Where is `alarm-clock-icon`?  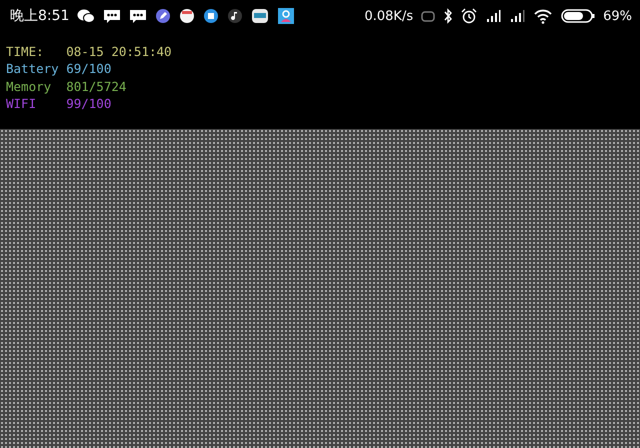 alarm-clock-icon is located at coordinates (469, 16).